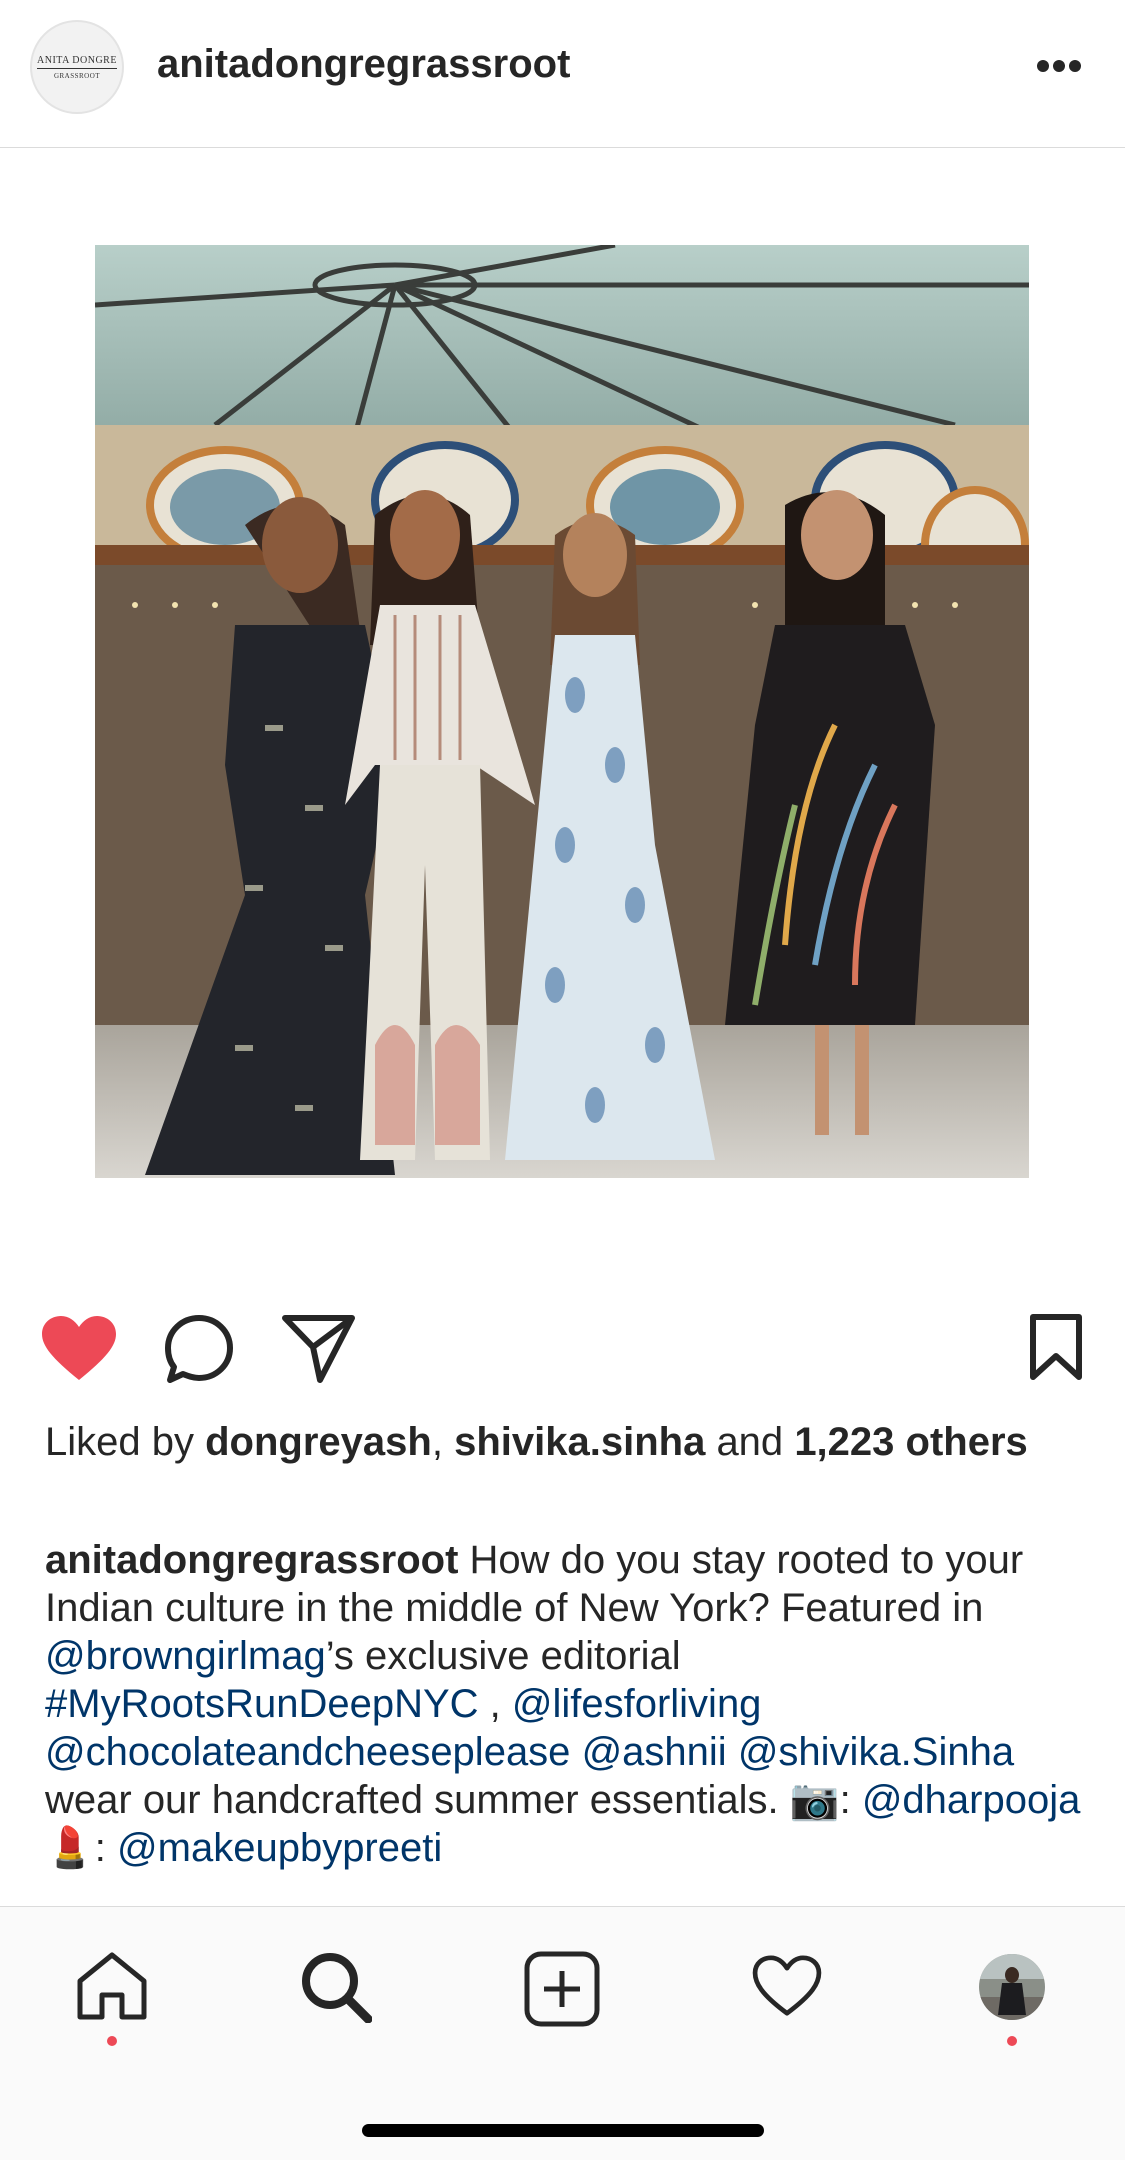 This screenshot has width=1125, height=2160. Describe the element at coordinates (1059, 66) in the screenshot. I see `more-horizontal-icon` at that location.